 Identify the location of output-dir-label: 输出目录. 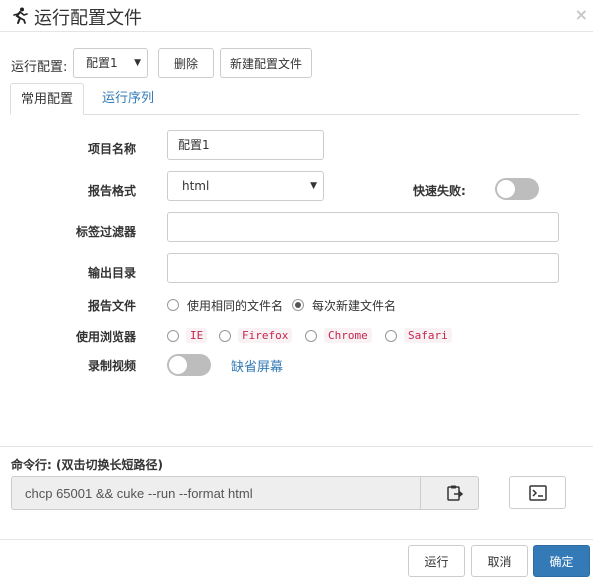
(112, 273).